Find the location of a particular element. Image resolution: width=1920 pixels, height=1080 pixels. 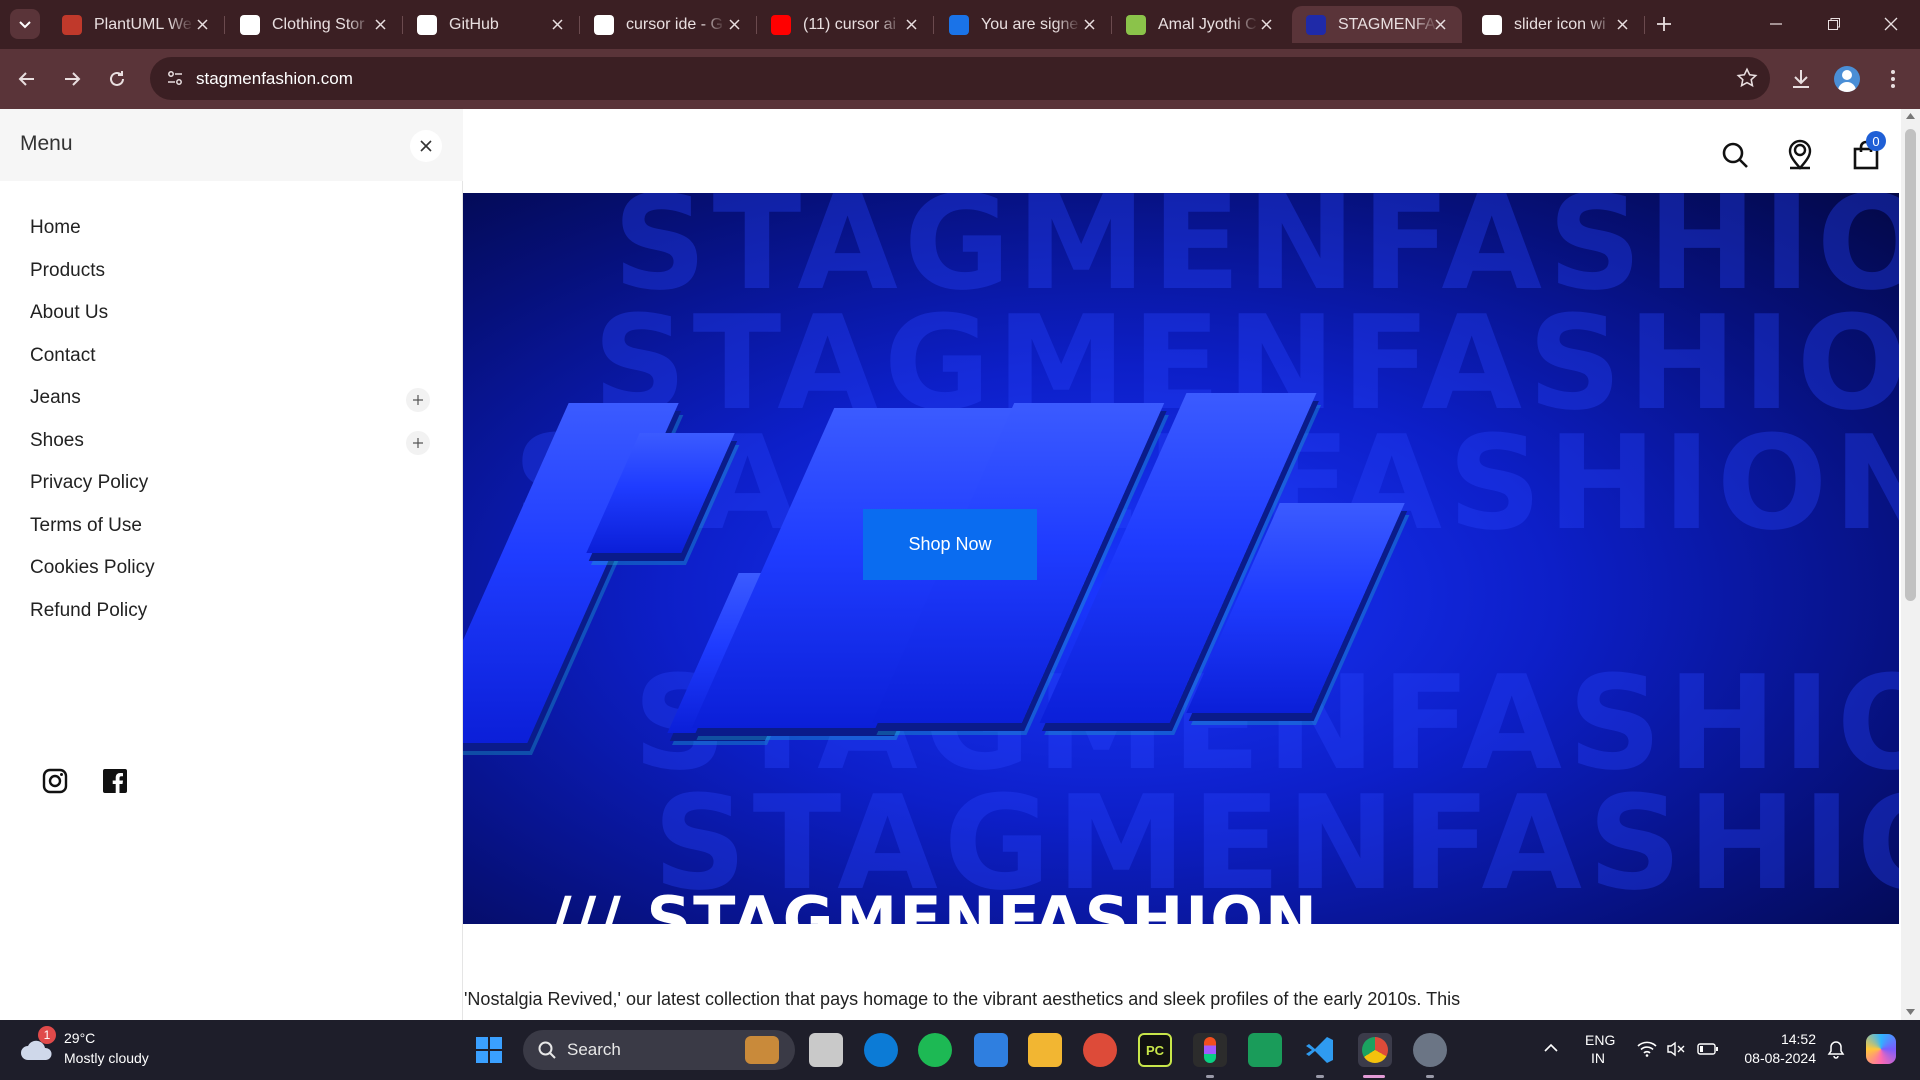

start-button is located at coordinates (489, 1050).